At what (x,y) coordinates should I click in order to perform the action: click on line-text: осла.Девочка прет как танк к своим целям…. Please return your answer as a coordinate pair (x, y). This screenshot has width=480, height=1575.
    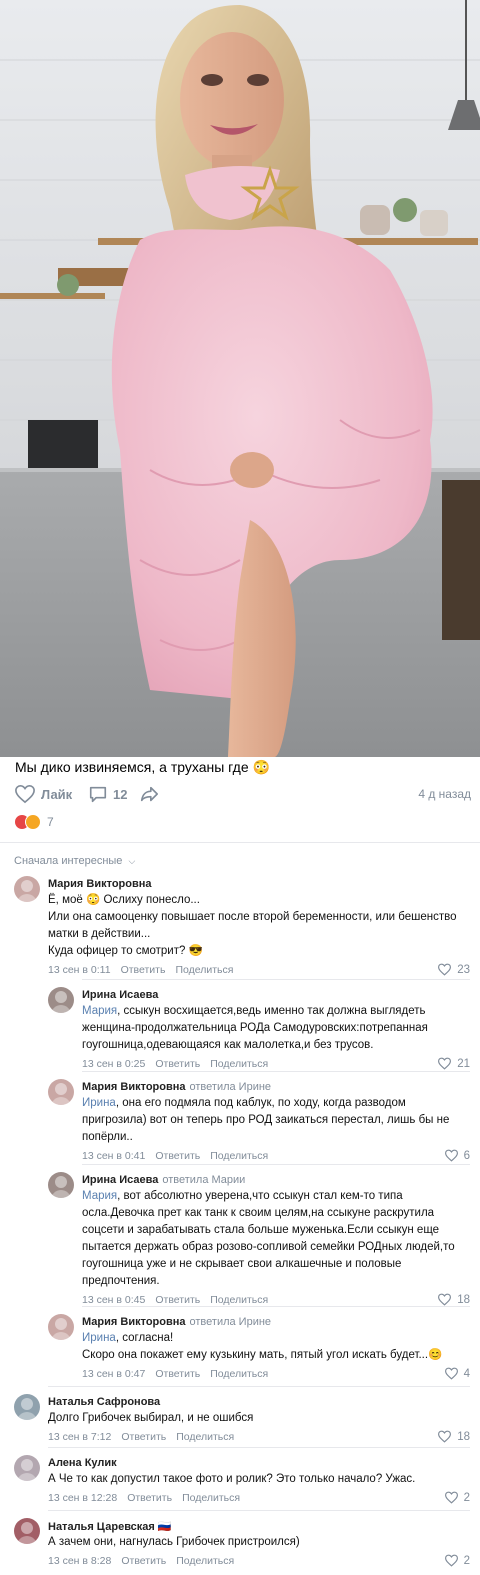
    Looking at the image, I should click on (258, 1213).